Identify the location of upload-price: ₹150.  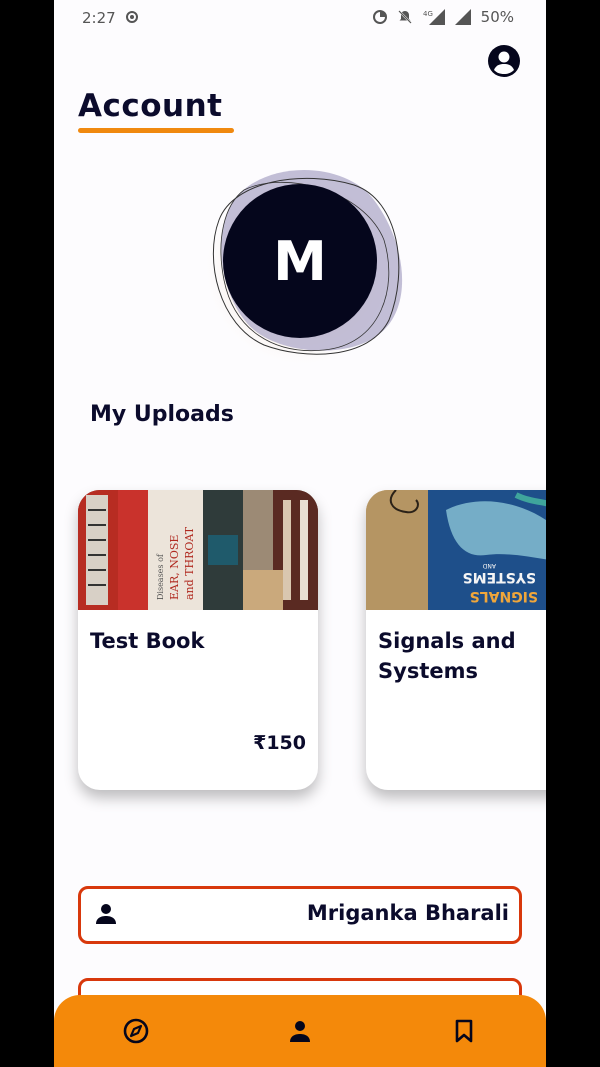
(279, 743).